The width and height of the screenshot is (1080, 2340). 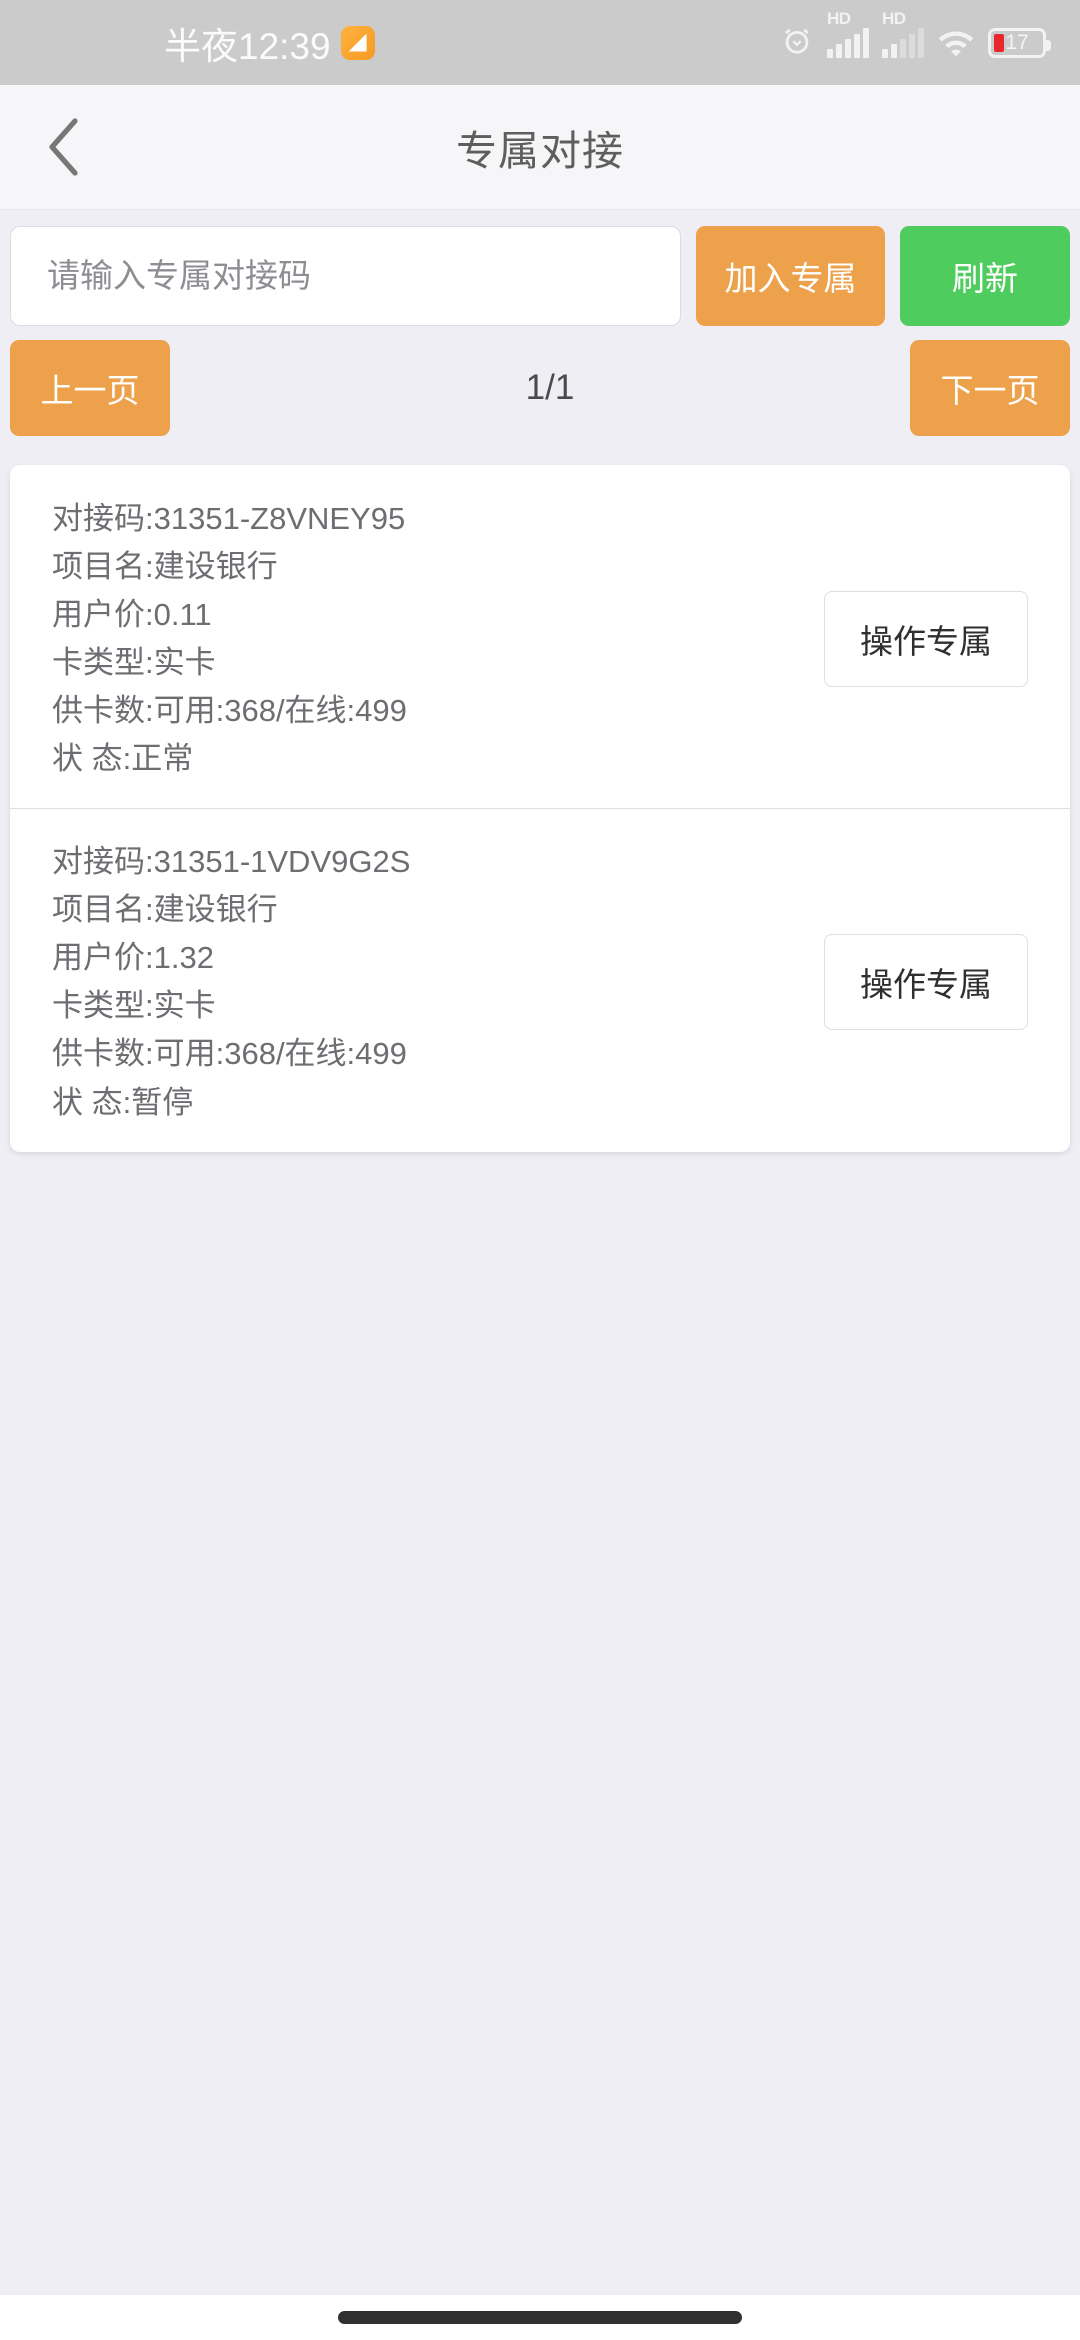 What do you see at coordinates (132, 615) in the screenshot?
I see `field-price: 用户价:0.11` at bounding box center [132, 615].